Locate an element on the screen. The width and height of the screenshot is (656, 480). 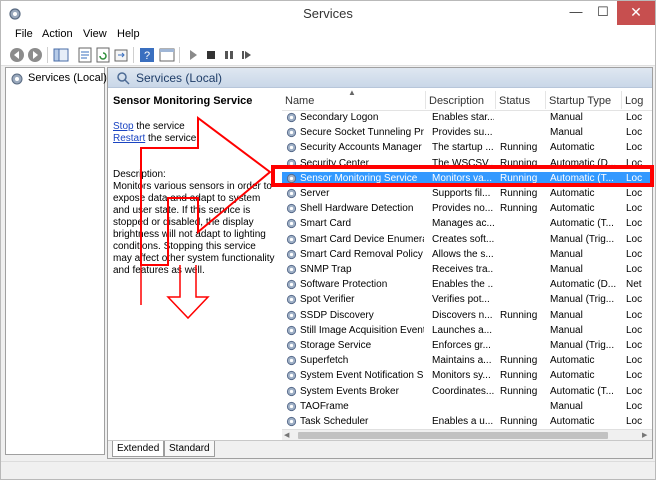
service-name-cell: System Events Broker is located at coordinates (349, 391).